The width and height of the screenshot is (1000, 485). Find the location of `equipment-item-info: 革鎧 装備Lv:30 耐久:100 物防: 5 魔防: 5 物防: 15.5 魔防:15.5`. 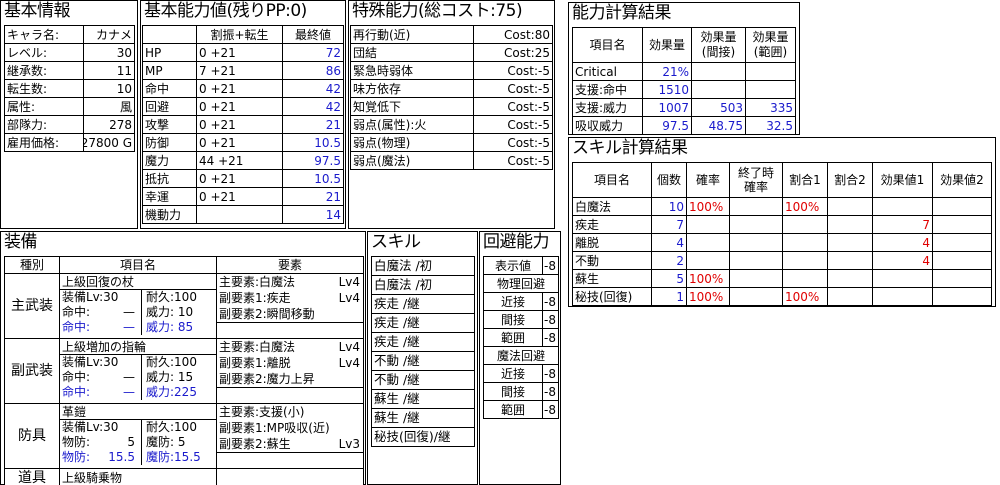

equipment-item-info: 革鎧 装備Lv:30 耐久:100 物防: 5 魔防: 5 物防: 15.5 魔防:15.5 is located at coordinates (138, 436).